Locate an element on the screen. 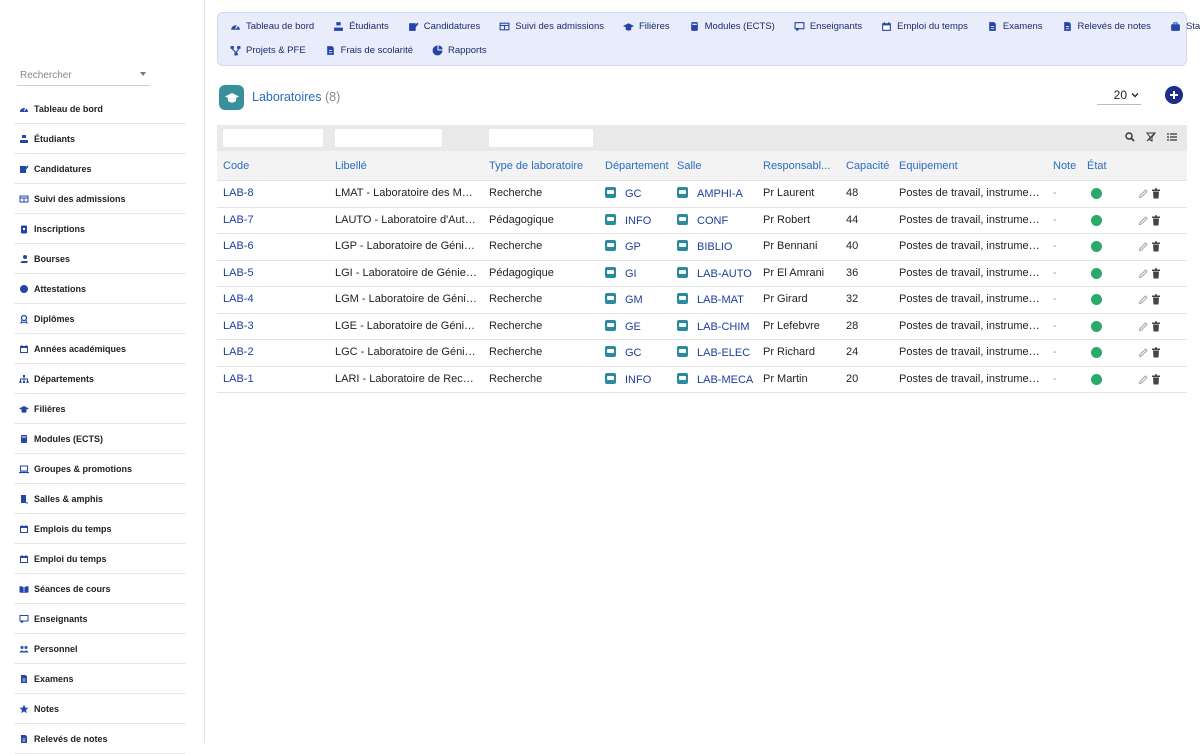  sidebar-item-diplomes: Diplômes is located at coordinates (100, 319).